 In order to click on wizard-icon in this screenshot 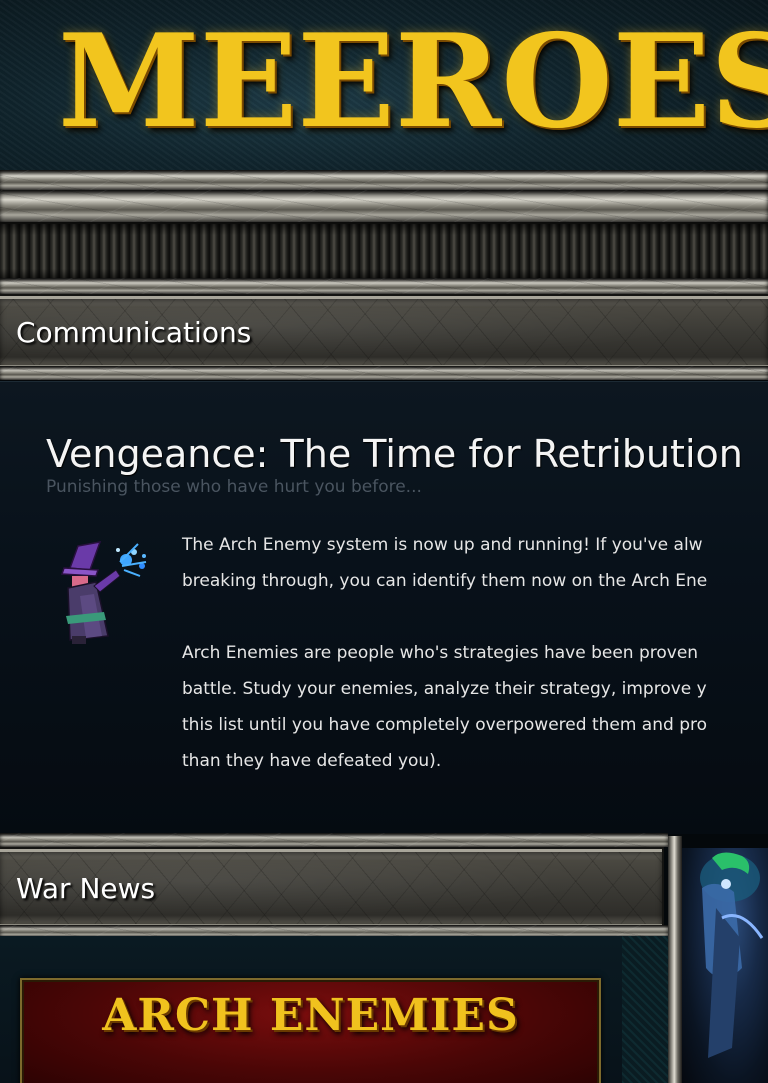, I will do `click(103, 592)`.